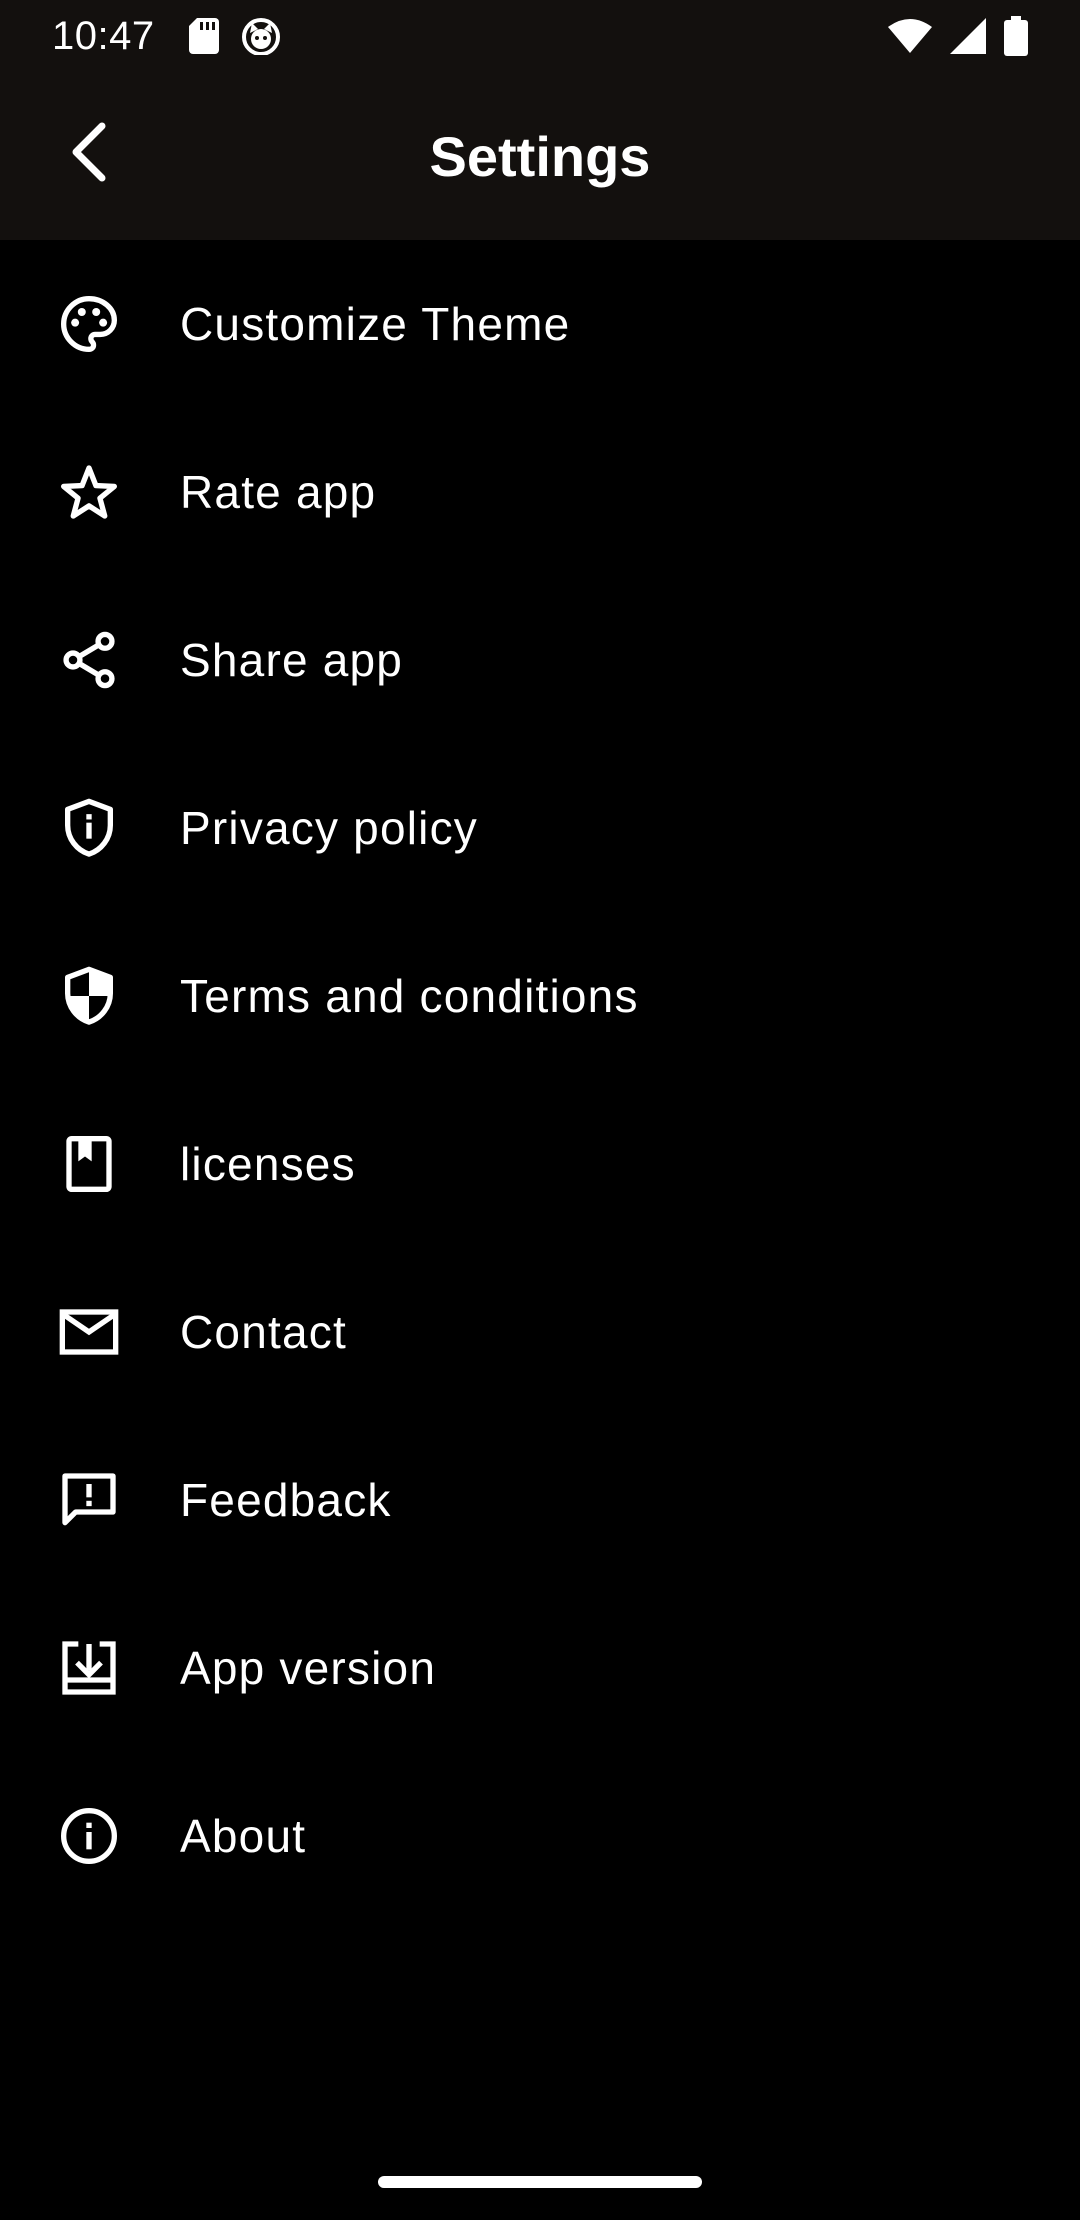 The height and width of the screenshot is (2220, 1080). I want to click on settings-item-label: Contact, so click(263, 1332).